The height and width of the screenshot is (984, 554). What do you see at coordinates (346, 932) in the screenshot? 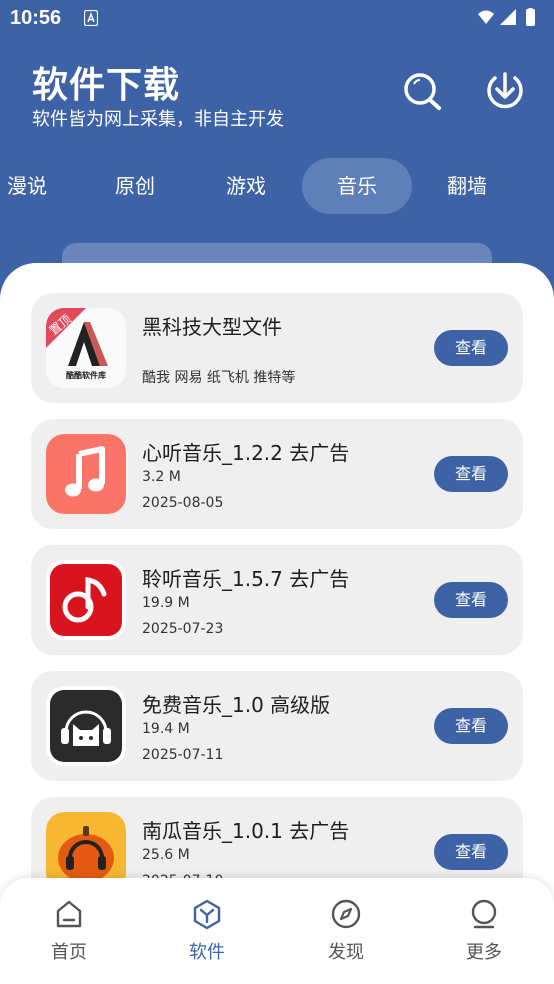
I see `nav-discover: 发现` at bounding box center [346, 932].